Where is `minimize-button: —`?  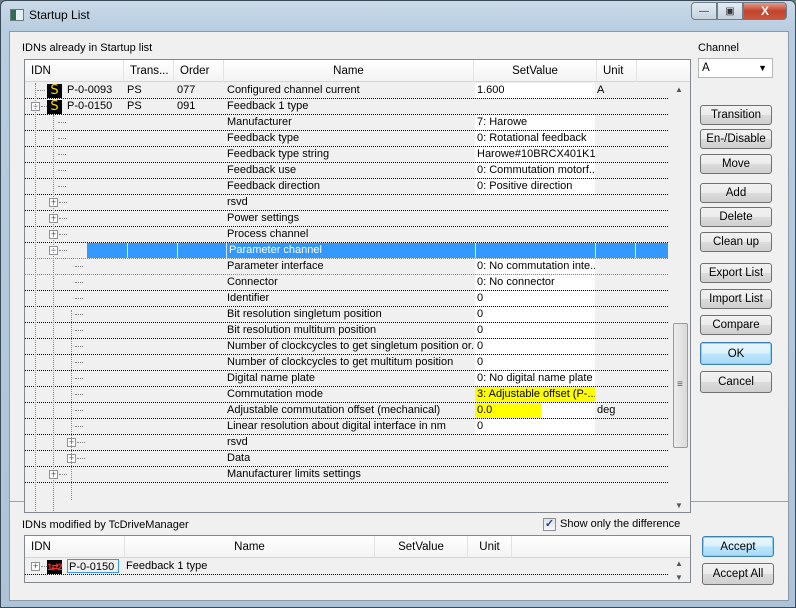 minimize-button: — is located at coordinates (704, 11).